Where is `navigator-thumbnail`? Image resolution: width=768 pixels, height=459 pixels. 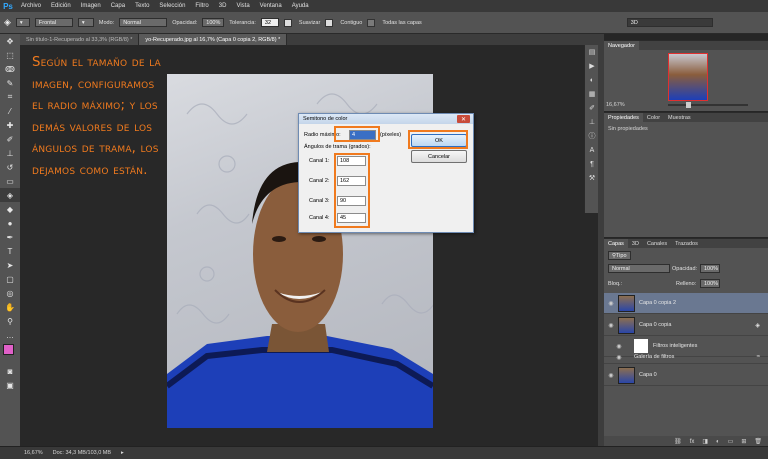 navigator-thumbnail is located at coordinates (688, 77).